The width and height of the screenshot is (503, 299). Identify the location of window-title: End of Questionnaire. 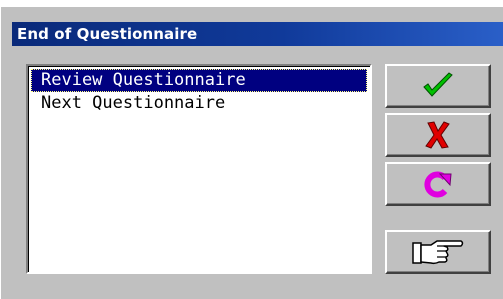
(107, 34).